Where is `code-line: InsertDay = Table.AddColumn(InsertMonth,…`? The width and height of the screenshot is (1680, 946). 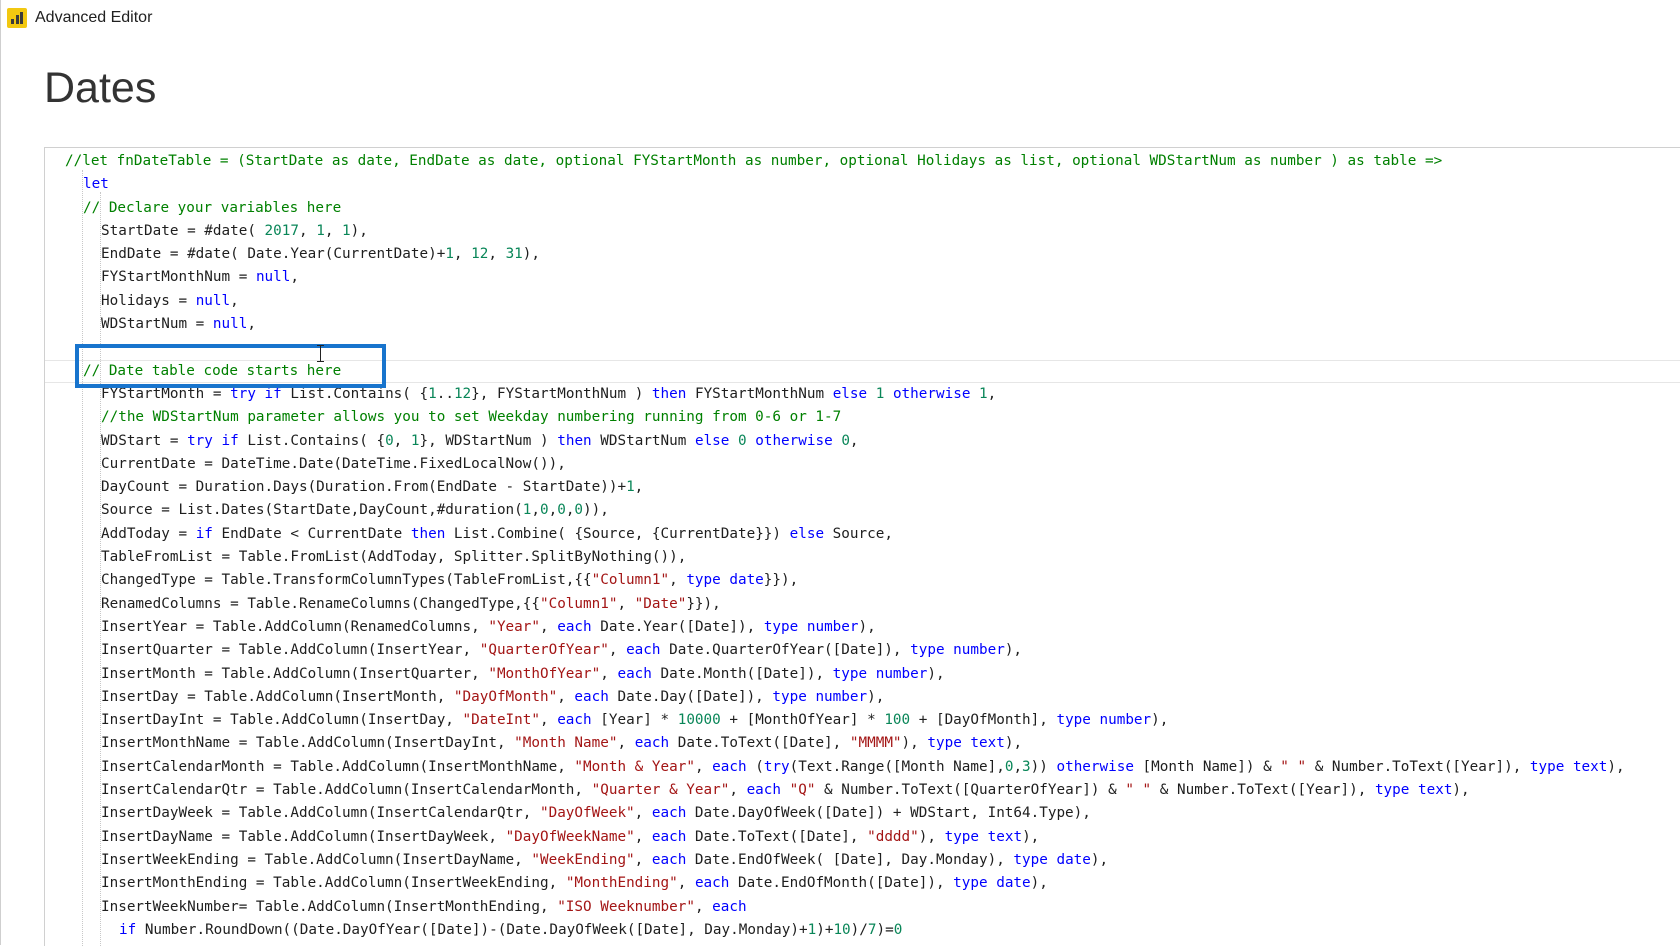 code-line: InsertDay = Table.AddColumn(InsertMonth,… is located at coordinates (862, 697).